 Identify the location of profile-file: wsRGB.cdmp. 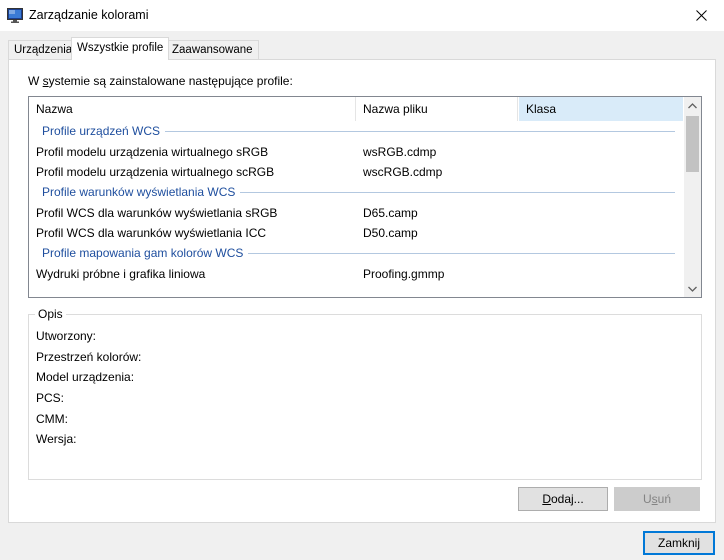
(400, 152).